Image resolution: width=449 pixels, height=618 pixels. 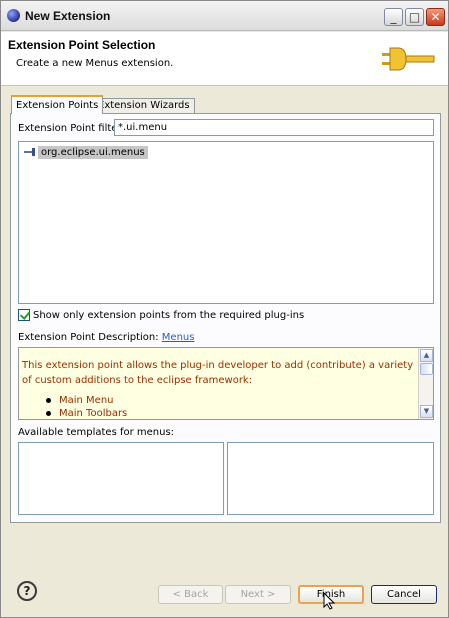 I want to click on close-button: ✕, so click(x=435, y=17).